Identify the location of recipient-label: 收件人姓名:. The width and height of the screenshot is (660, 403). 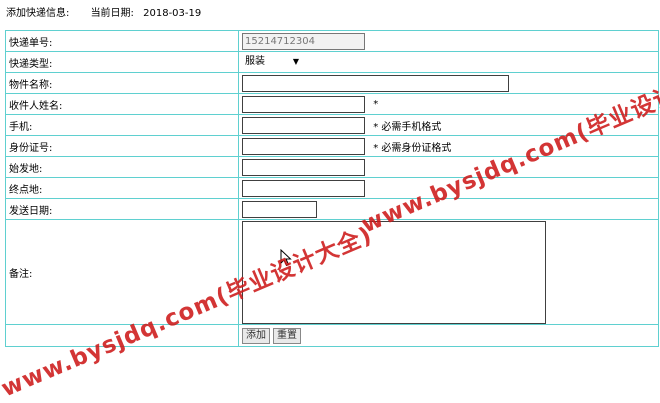
(122, 104).